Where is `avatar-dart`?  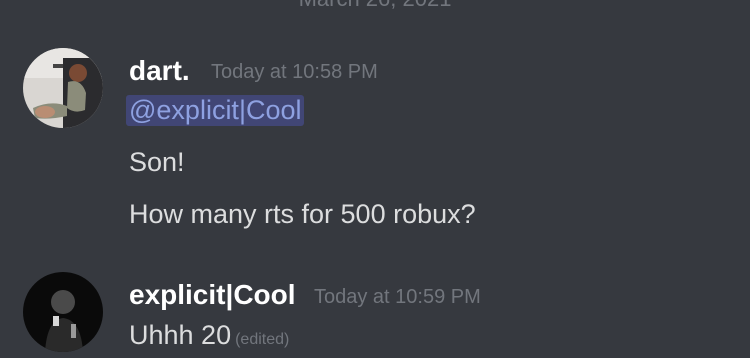
avatar-dart is located at coordinates (63, 88).